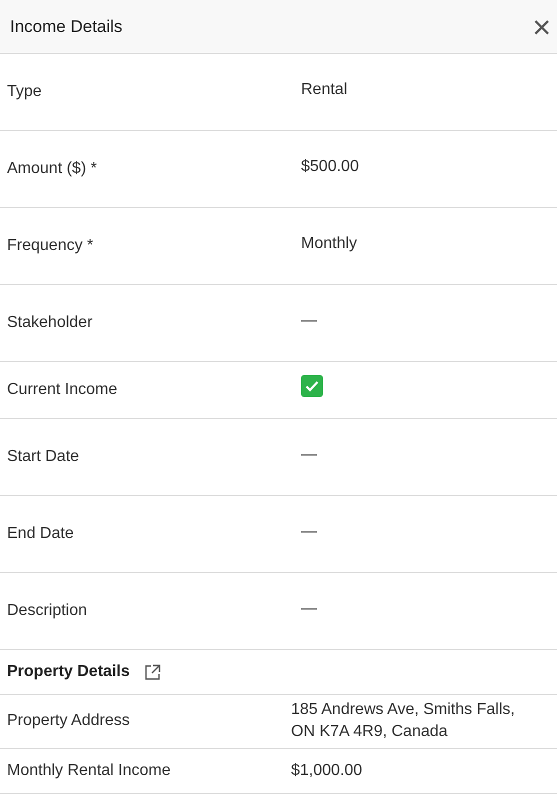  I want to click on field-label: Description, so click(47, 611).